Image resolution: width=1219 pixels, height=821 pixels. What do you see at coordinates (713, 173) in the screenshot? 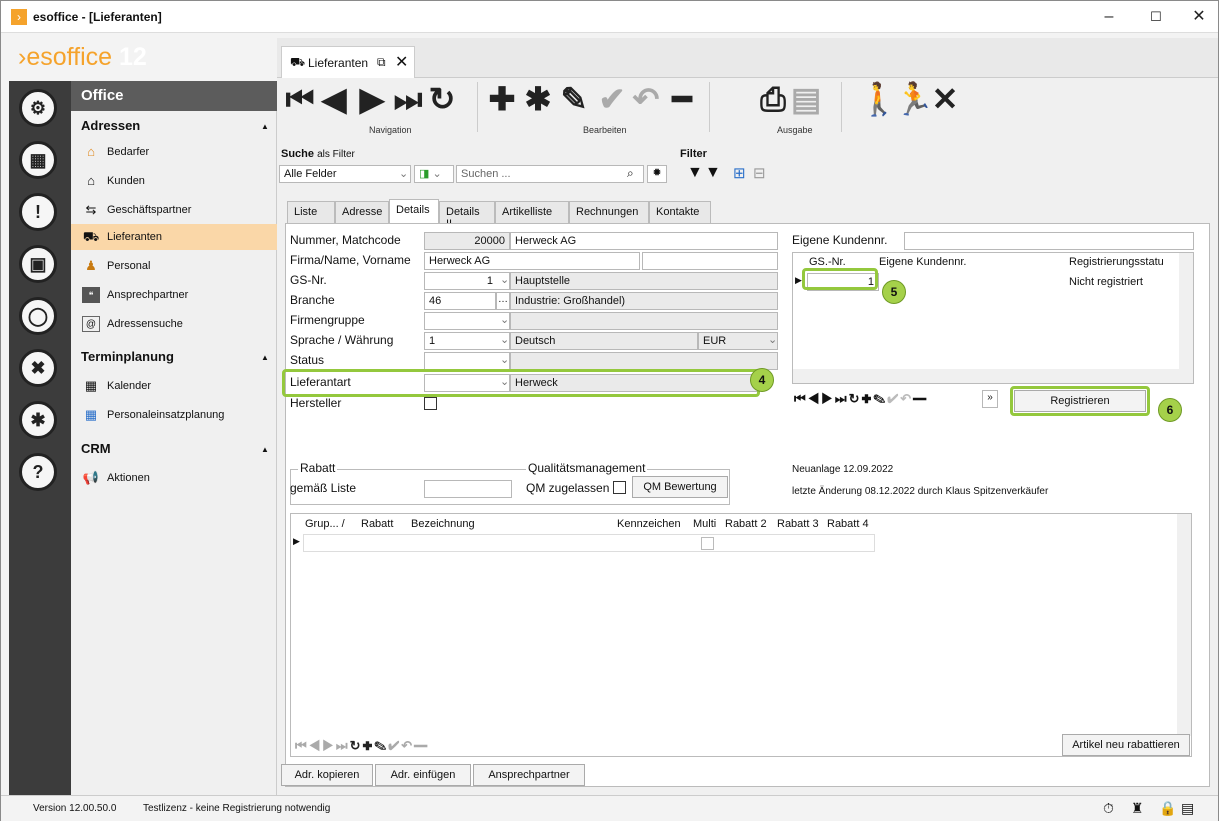
I see `filter-edit-icon: ▼` at bounding box center [713, 173].